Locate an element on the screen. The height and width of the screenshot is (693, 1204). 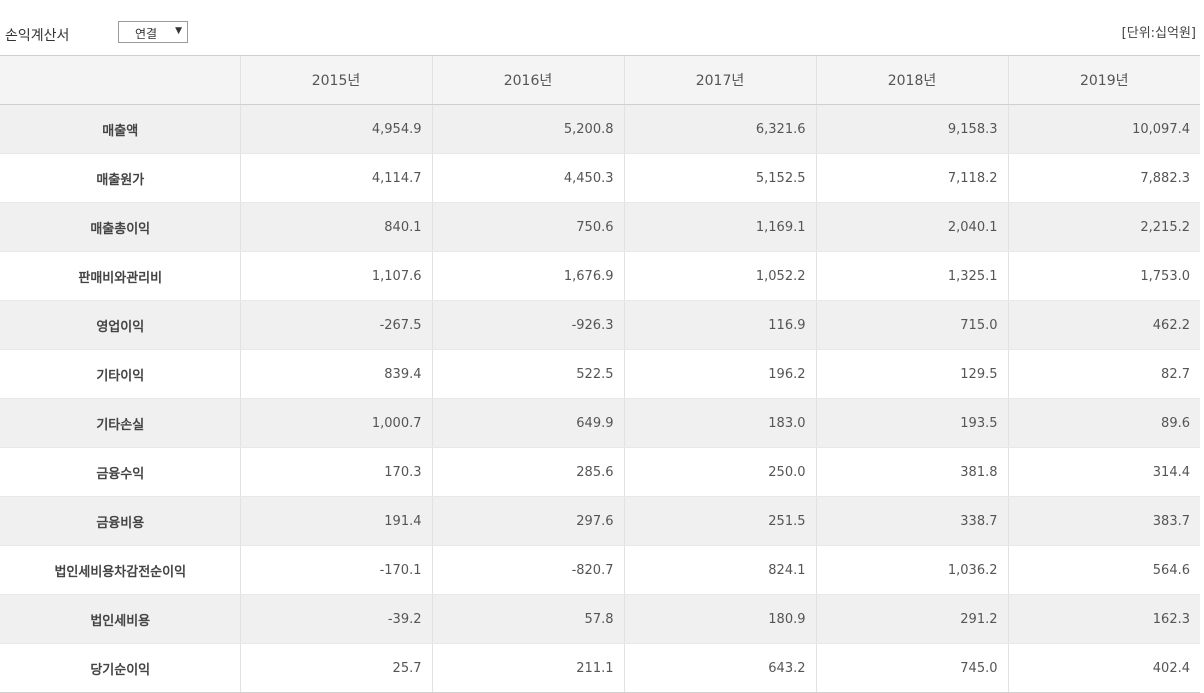
dropdown-arrow-icon: ▼ is located at coordinates (178, 31).